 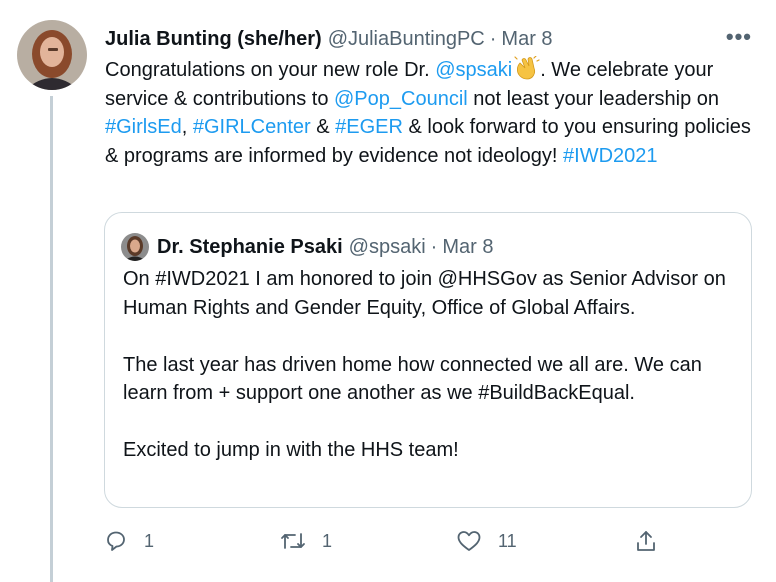 What do you see at coordinates (526, 39) in the screenshot?
I see `tweet-date: Mar 8` at bounding box center [526, 39].